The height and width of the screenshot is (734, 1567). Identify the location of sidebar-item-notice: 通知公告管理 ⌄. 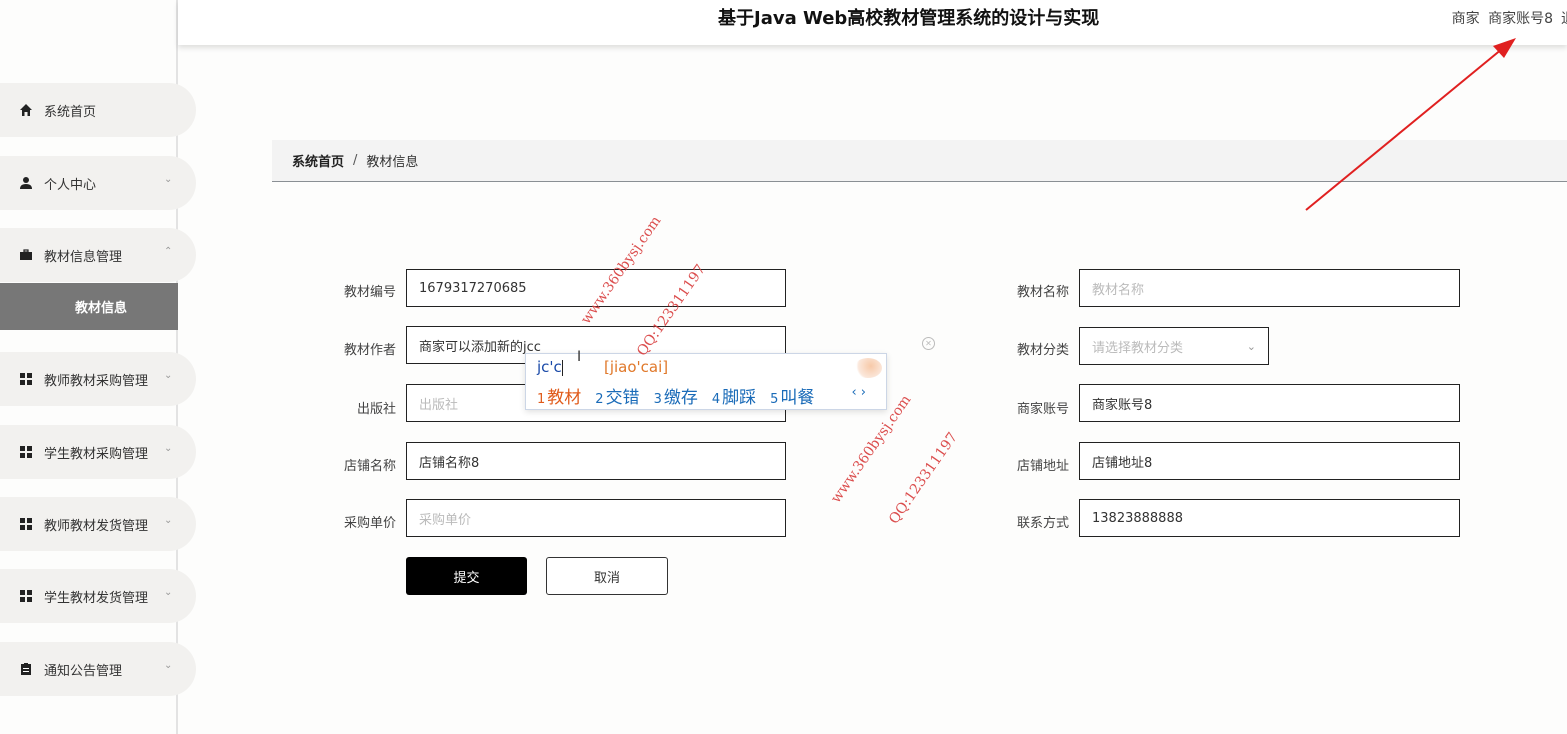
(98, 669).